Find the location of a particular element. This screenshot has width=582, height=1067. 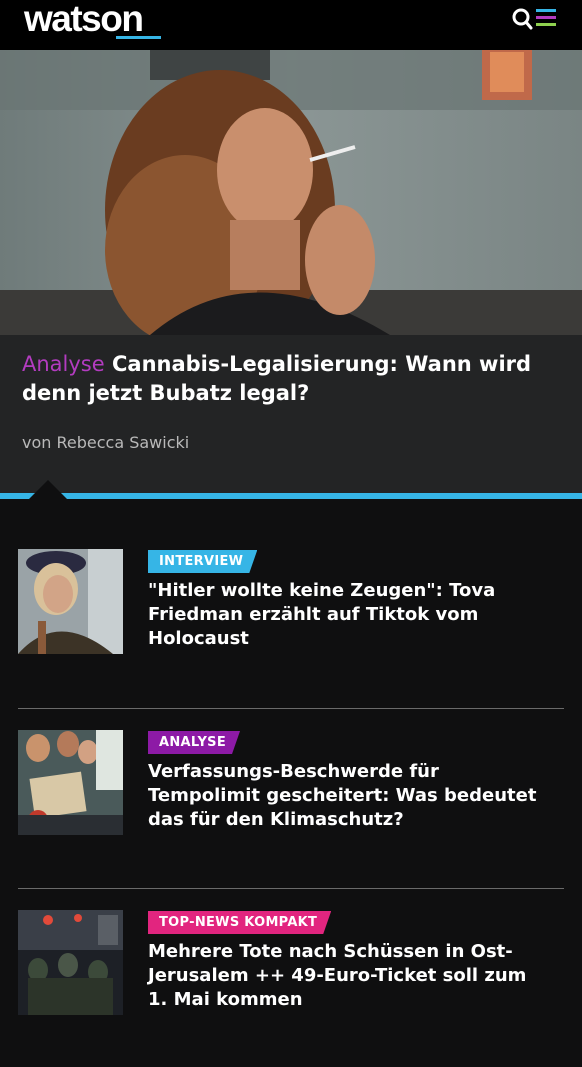

article-category-tag: ANALYSE is located at coordinates (194, 742).